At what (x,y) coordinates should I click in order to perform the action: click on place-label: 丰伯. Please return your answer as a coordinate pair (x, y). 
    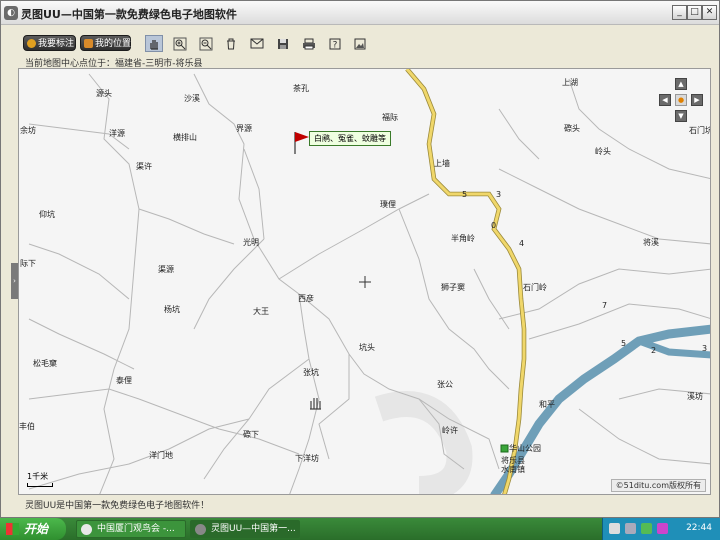
    Looking at the image, I should click on (27, 426).